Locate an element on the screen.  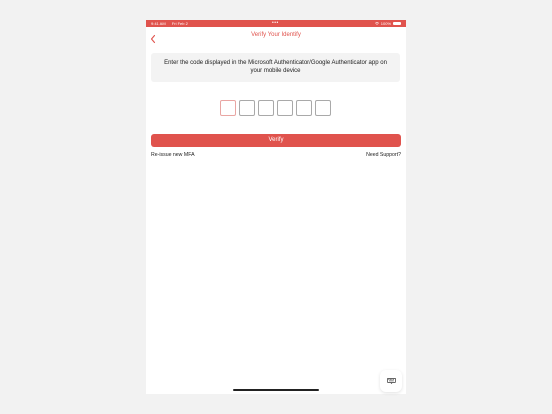
keyboard-dismiss-button is located at coordinates (391, 381).